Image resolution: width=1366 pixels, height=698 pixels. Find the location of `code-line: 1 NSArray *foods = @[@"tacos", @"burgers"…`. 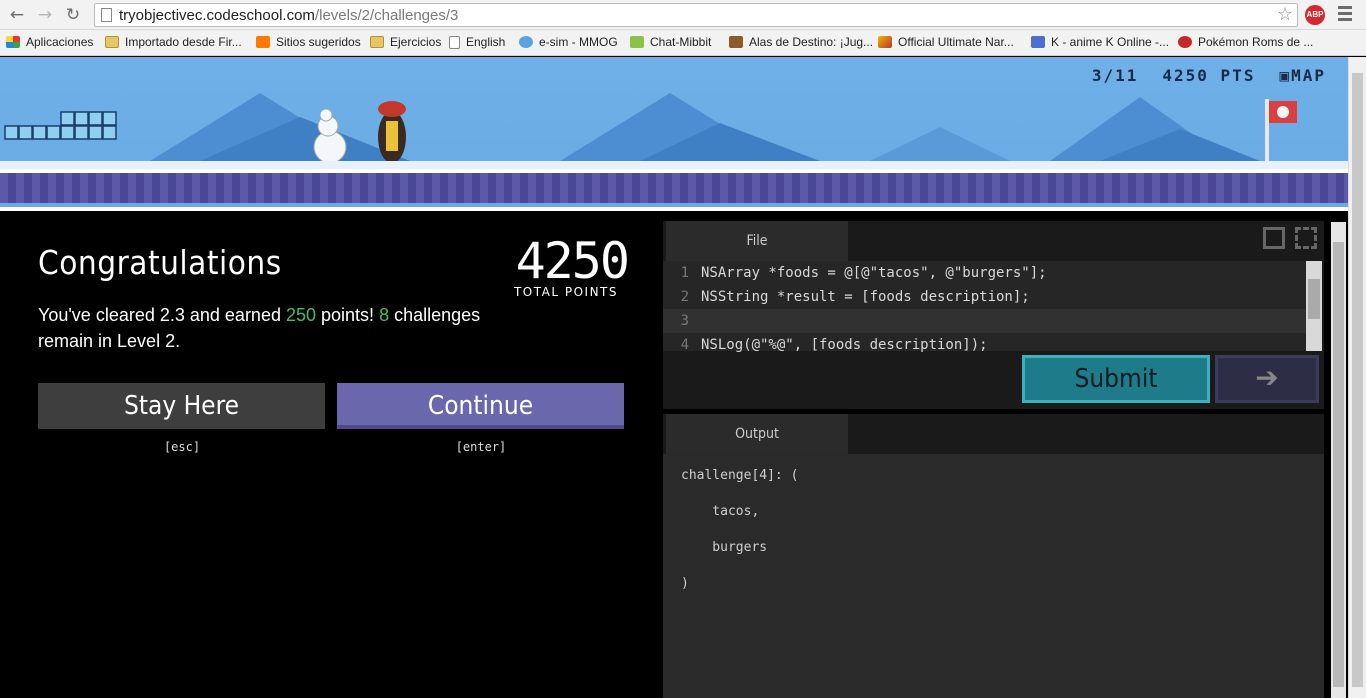

code-line: 1 NSArray *foods = @[@"tacos", @"burgers"… is located at coordinates (863, 273).